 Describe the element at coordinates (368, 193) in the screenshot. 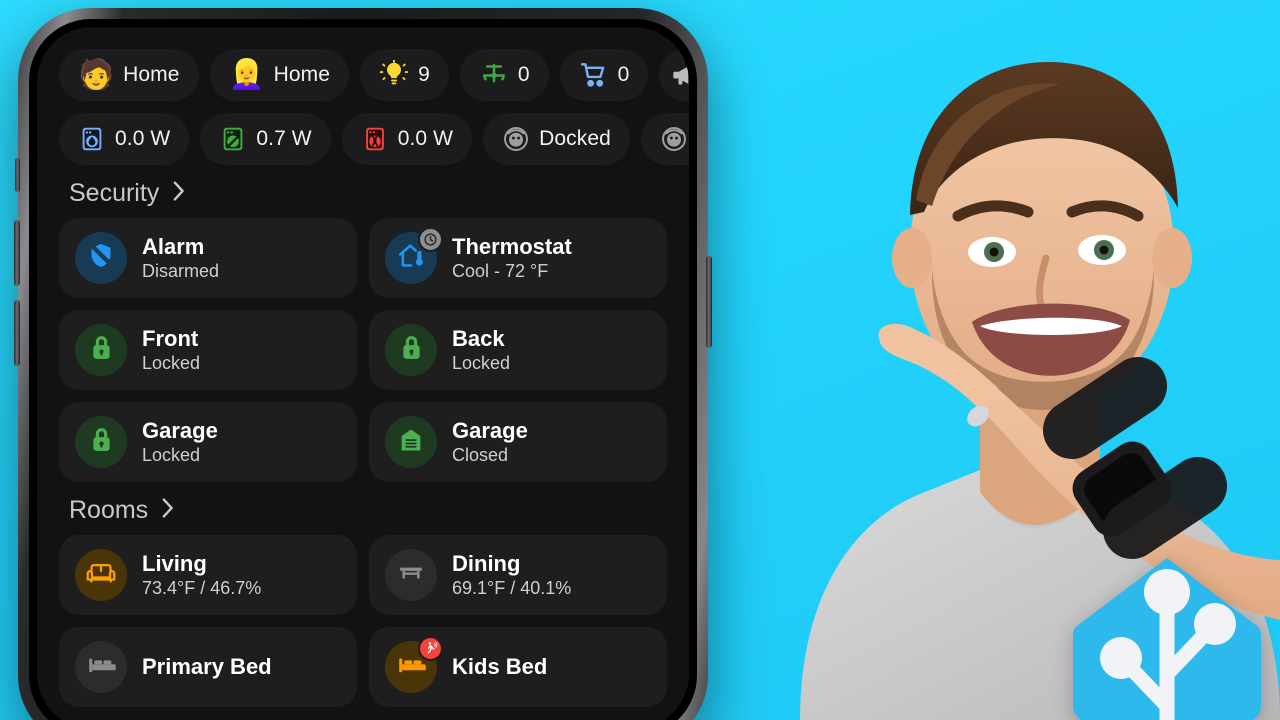

I see `section-header-security: Security` at that location.